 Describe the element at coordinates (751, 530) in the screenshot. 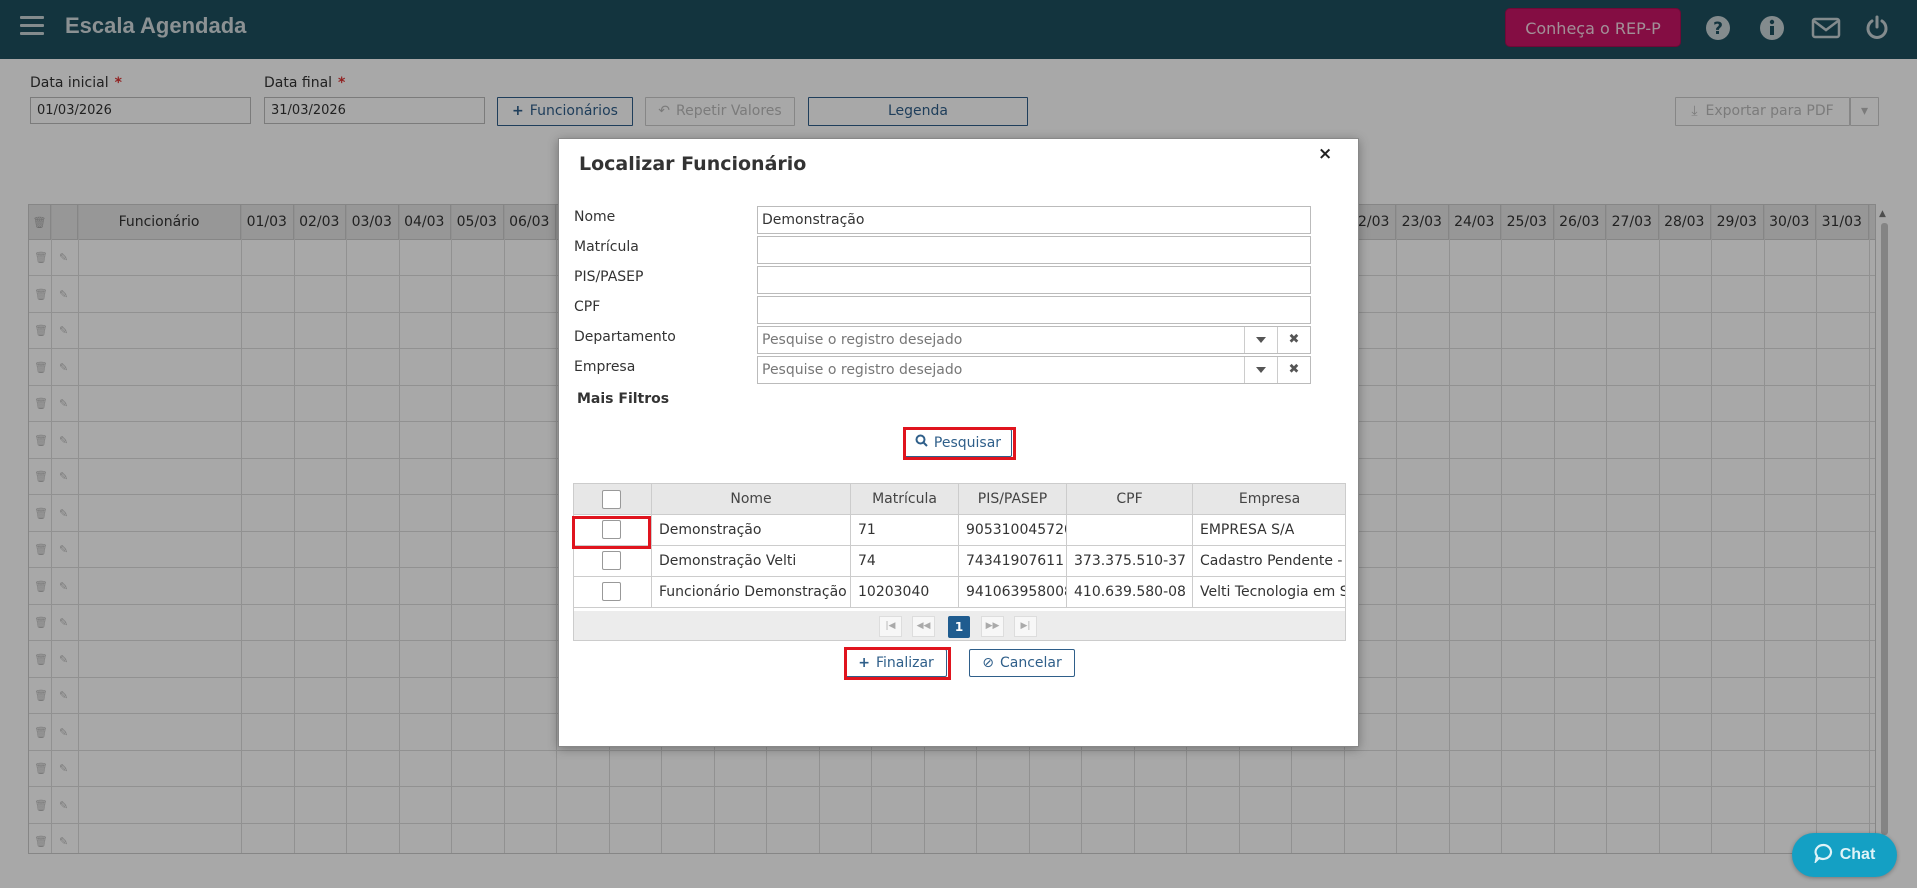

I see `cell-nome: Demonstração` at that location.